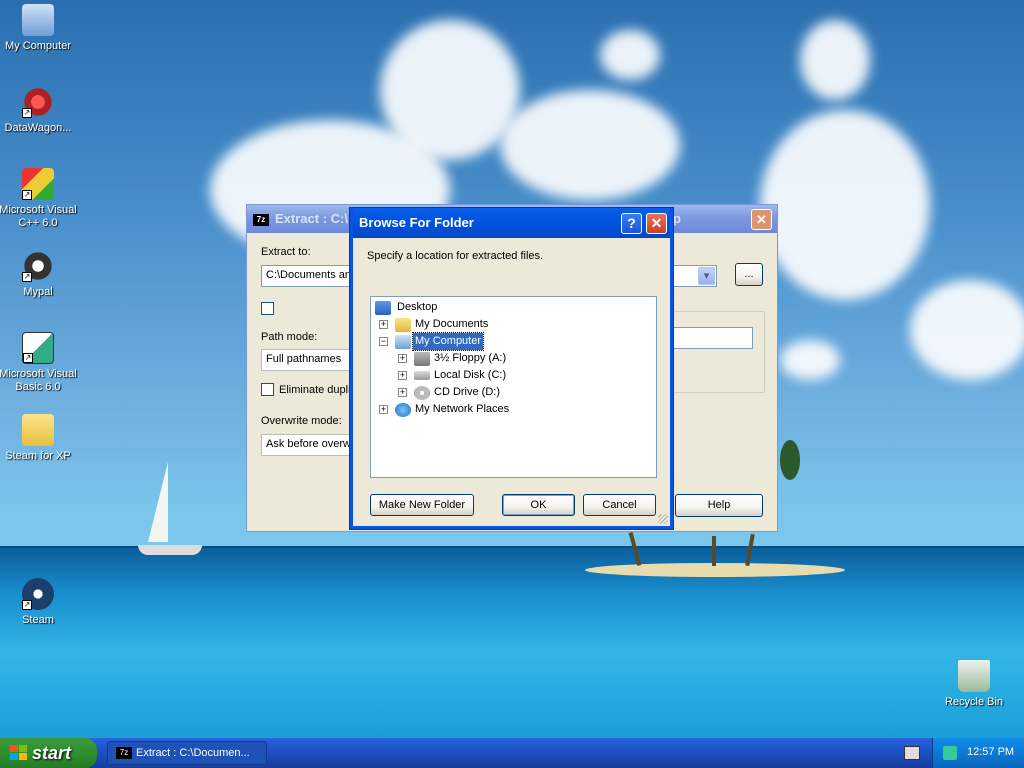  Describe the element at coordinates (538, 505) in the screenshot. I see `ok-button: OK` at that location.